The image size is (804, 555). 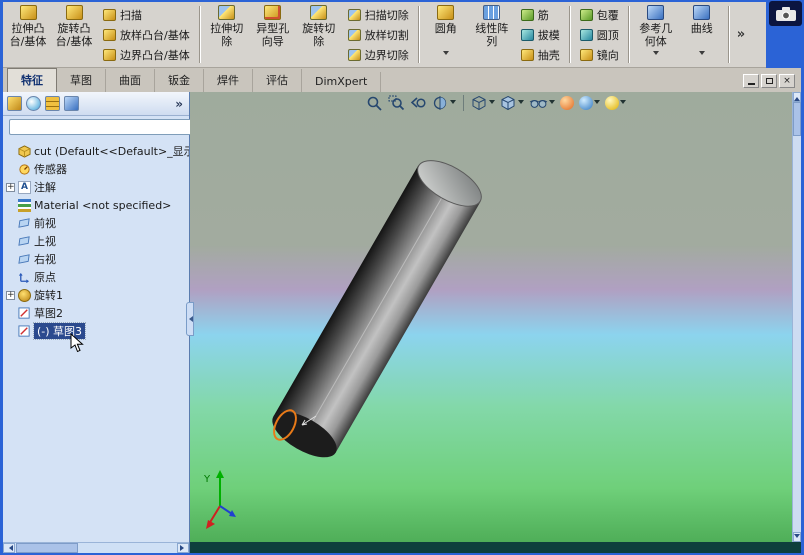 What do you see at coordinates (96, 187) in the screenshot?
I see `tree-item-annotations: + A 注解` at bounding box center [96, 187].